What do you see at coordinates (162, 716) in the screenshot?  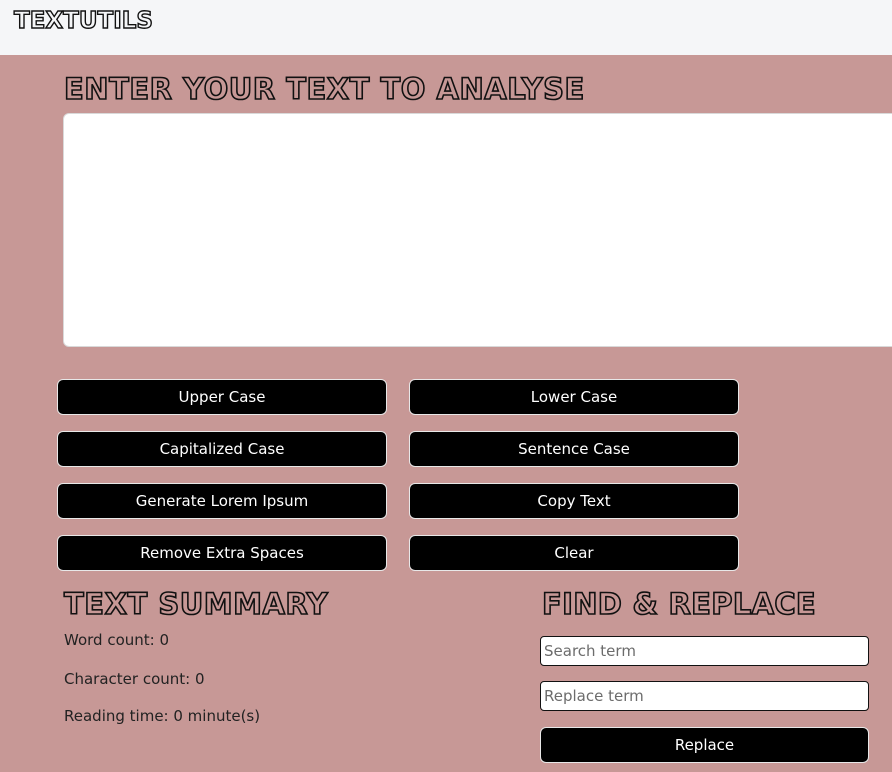 I see `reading-time: Reading time: 0 minute(s)` at bounding box center [162, 716].